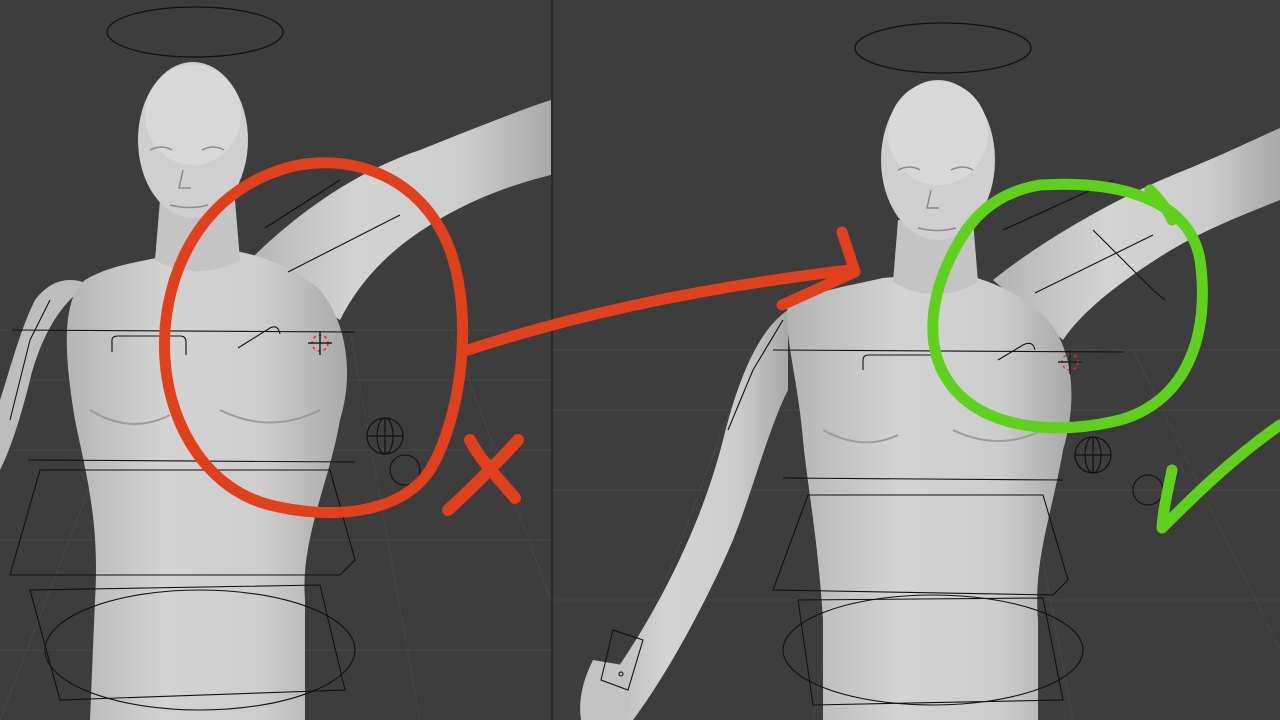  I want to click on hand-mesh, so click(605, 690).